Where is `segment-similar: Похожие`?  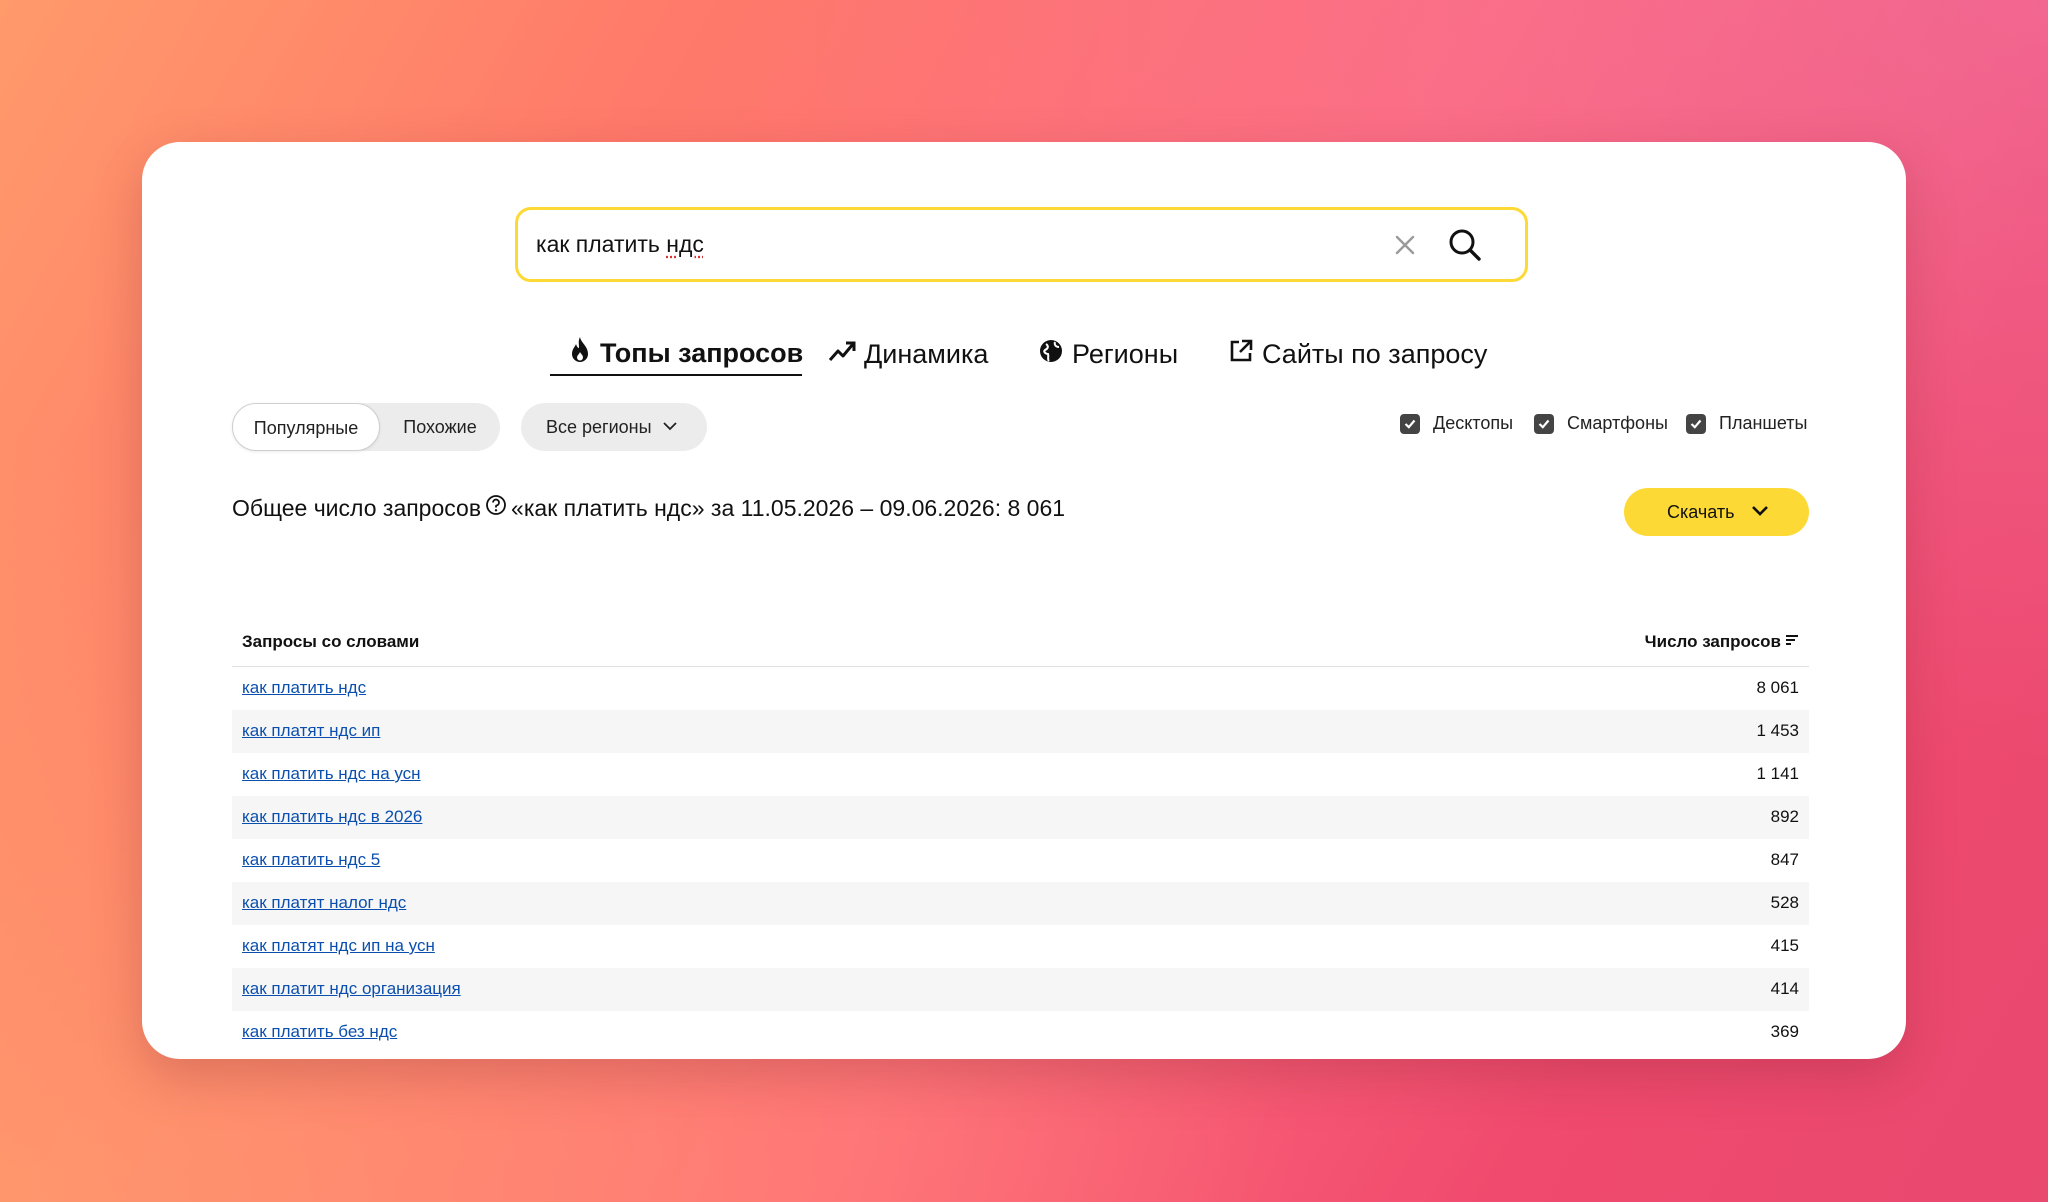 segment-similar: Похожие is located at coordinates (440, 427).